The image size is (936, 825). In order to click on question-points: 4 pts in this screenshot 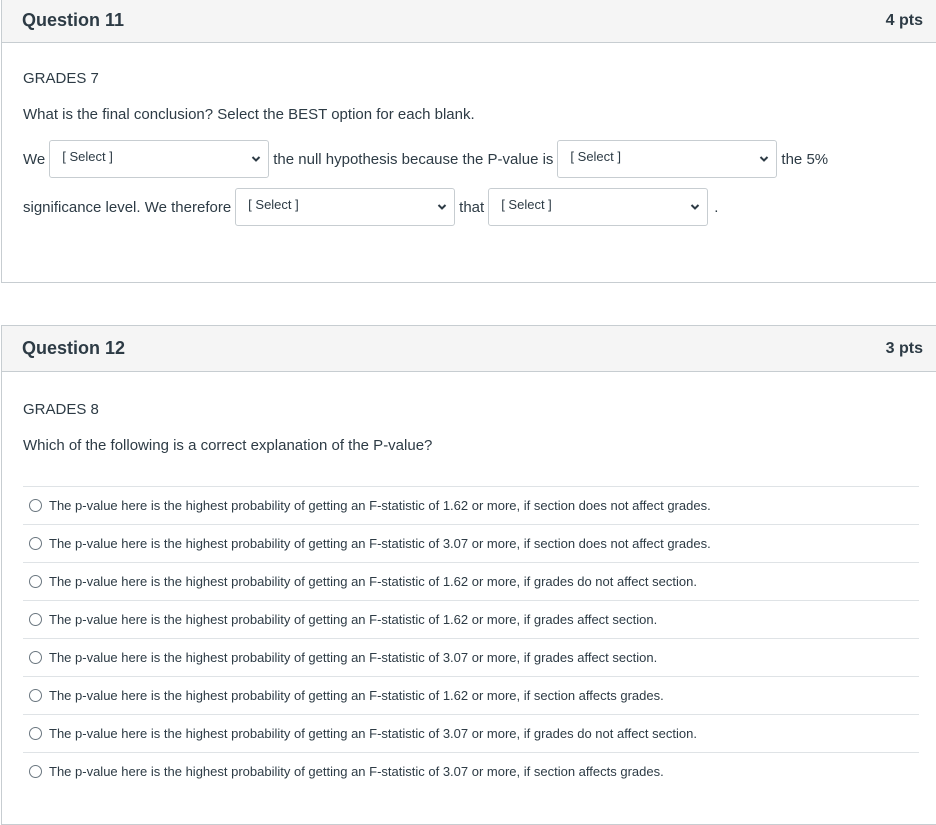, I will do `click(904, 20)`.